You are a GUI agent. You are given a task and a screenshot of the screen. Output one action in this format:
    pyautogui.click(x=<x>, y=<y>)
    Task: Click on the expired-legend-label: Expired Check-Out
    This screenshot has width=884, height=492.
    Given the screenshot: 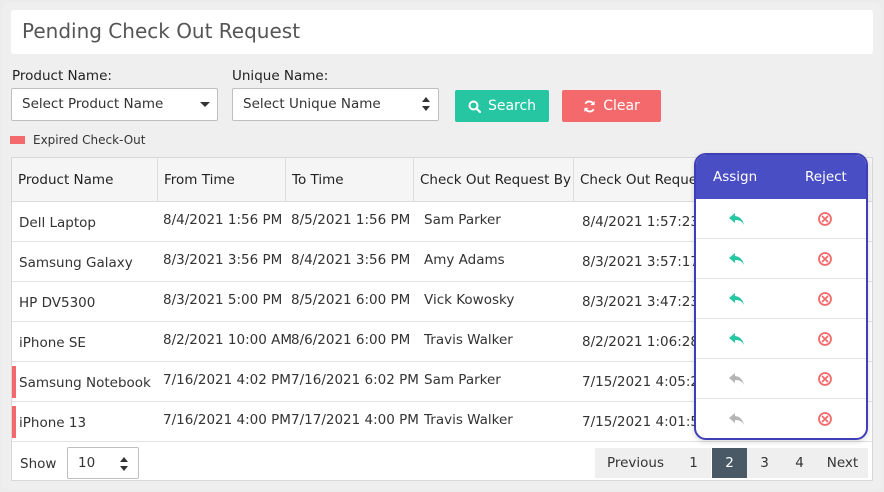 What is the action you would take?
    pyautogui.click(x=89, y=140)
    